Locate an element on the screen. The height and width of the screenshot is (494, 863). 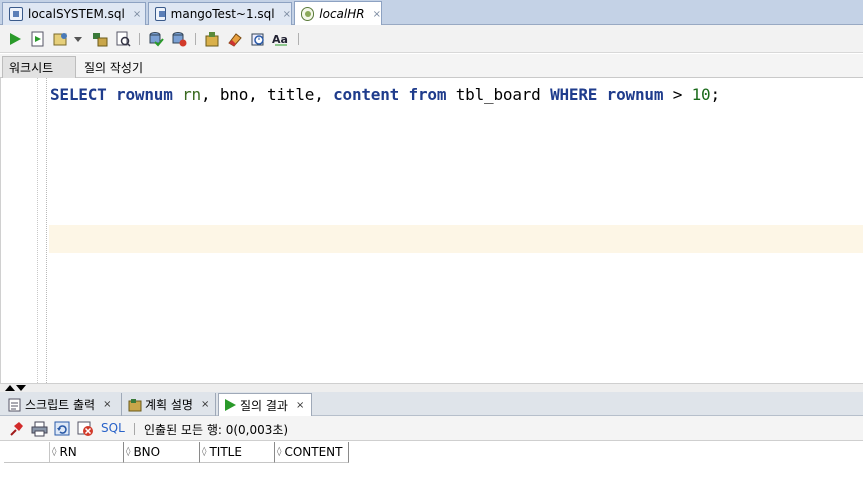
current-line-highlight is located at coordinates (456, 239).